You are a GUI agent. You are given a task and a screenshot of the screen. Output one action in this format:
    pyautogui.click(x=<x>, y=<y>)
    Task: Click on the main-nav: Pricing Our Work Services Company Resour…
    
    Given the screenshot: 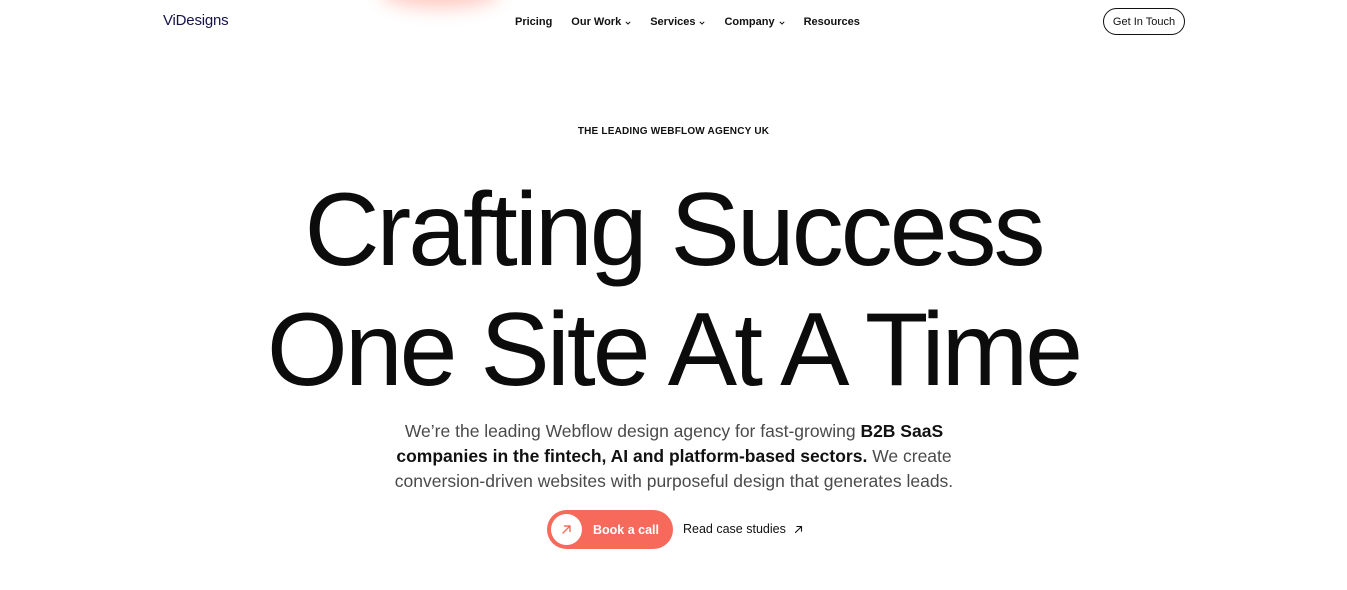 What is the action you would take?
    pyautogui.click(x=687, y=22)
    